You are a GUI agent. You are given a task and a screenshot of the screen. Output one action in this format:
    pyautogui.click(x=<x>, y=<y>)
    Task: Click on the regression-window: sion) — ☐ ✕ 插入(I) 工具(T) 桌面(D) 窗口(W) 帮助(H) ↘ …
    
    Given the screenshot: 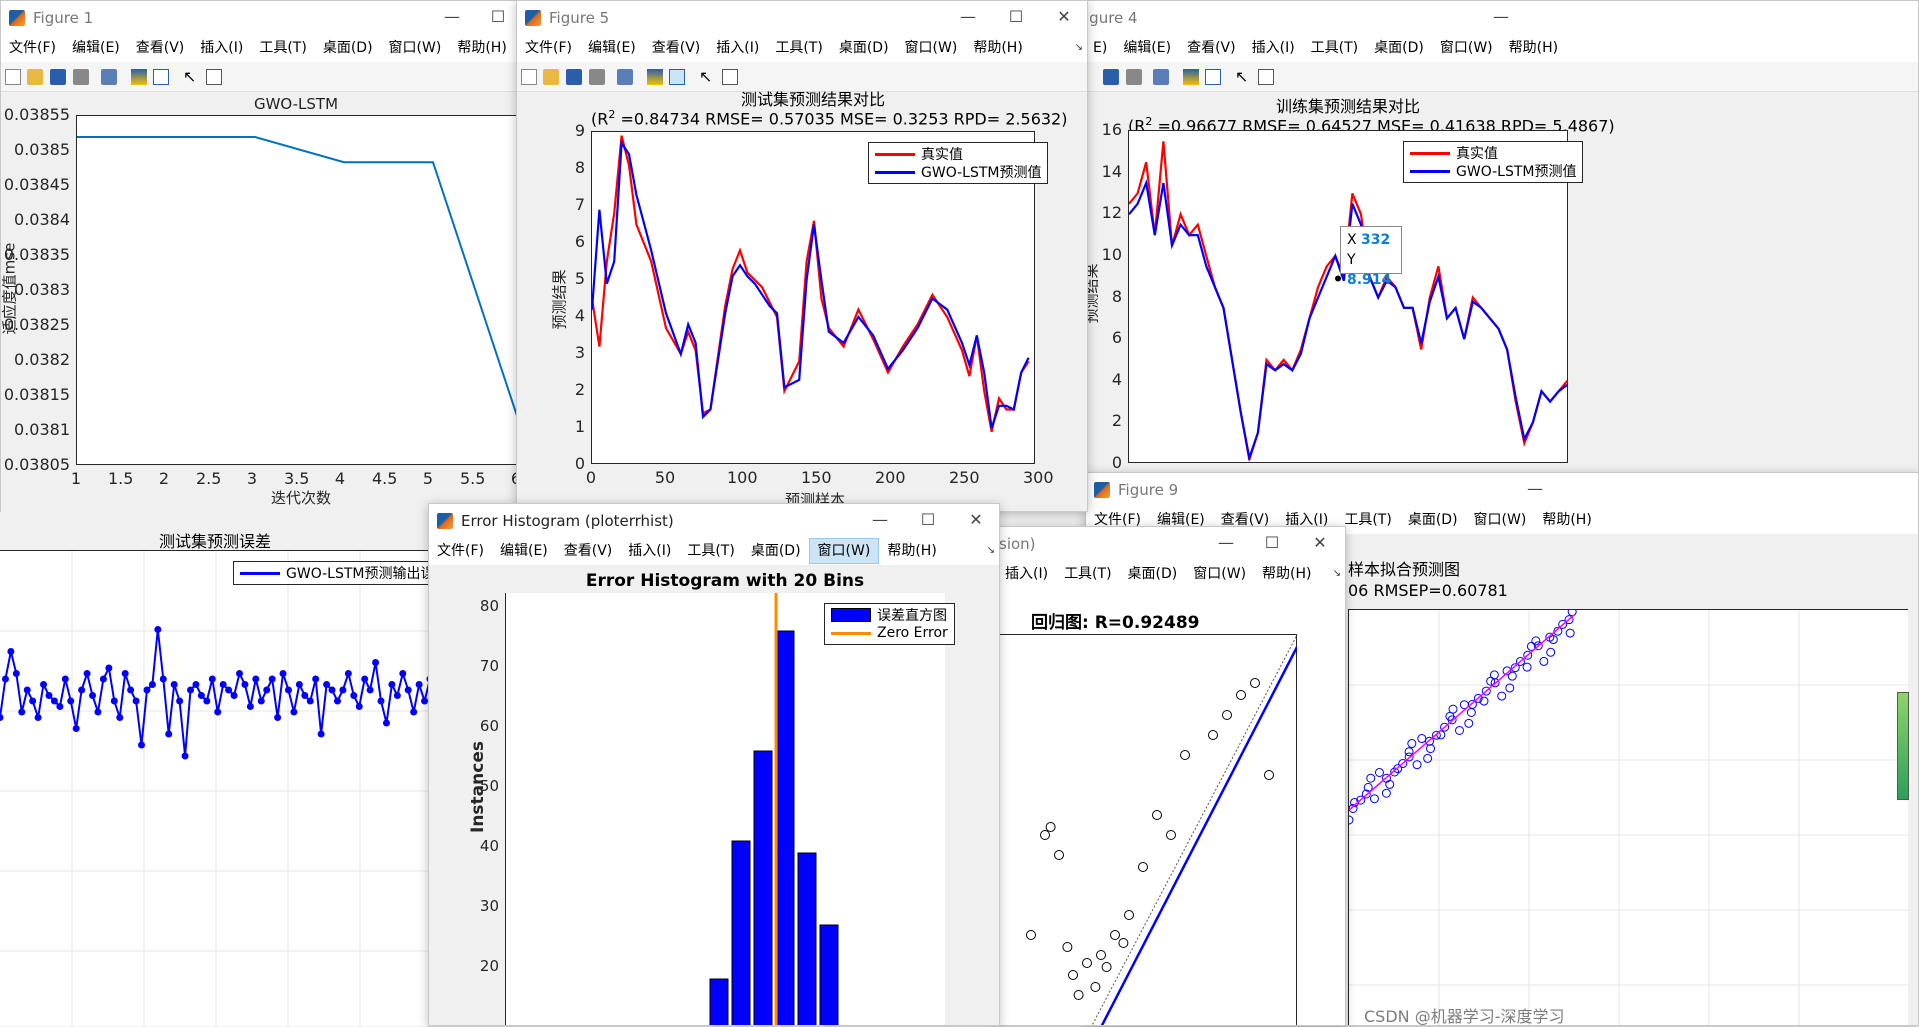 What is the action you would take?
    pyautogui.click(x=1171, y=776)
    